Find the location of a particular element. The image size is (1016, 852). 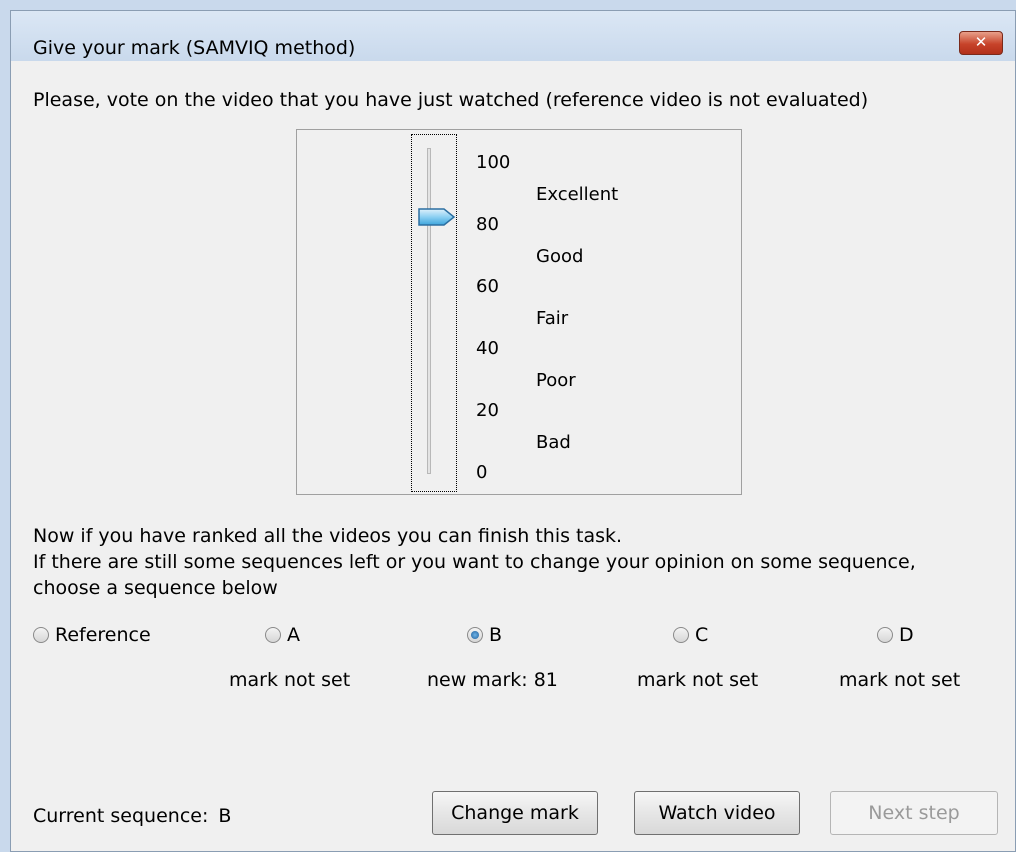

title-bar: Give your mark (SAMVIQ method) ✕ is located at coordinates (513, 36).